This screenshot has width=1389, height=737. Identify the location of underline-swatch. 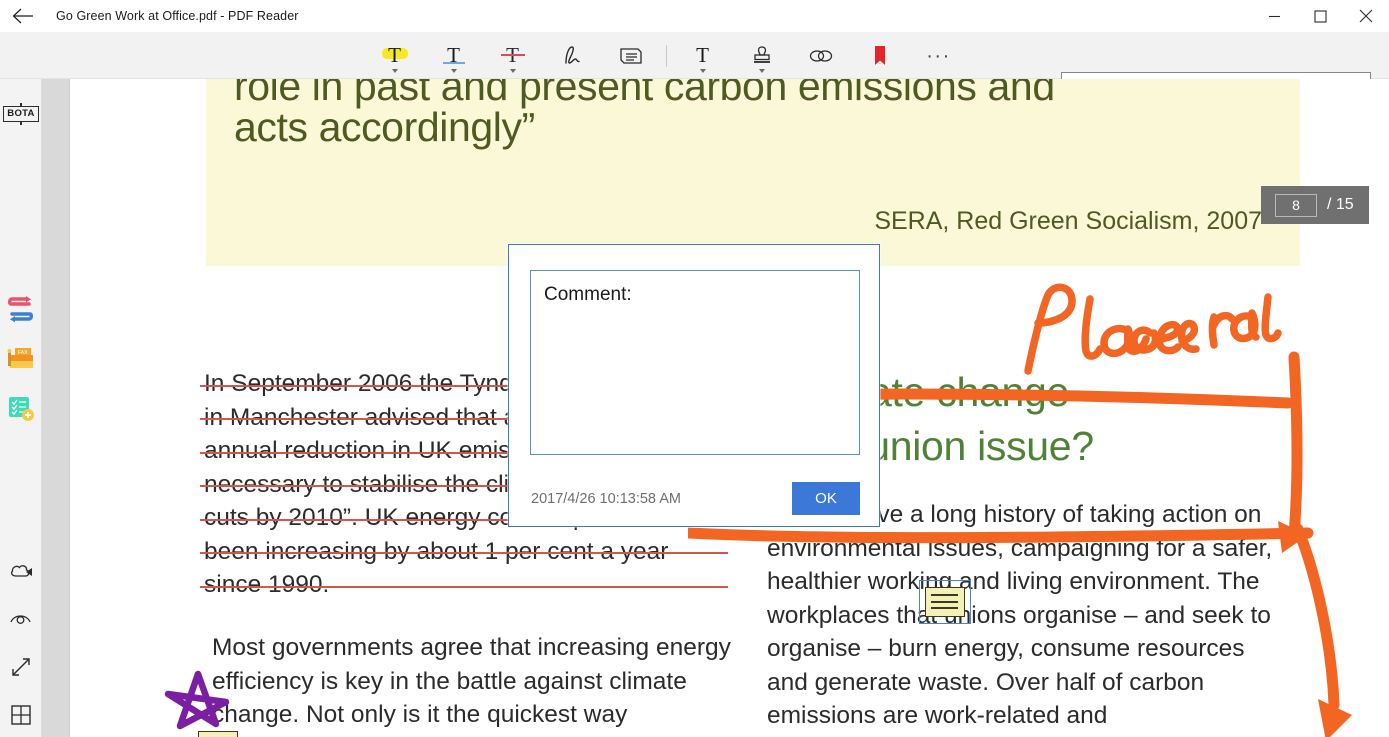
(453, 63).